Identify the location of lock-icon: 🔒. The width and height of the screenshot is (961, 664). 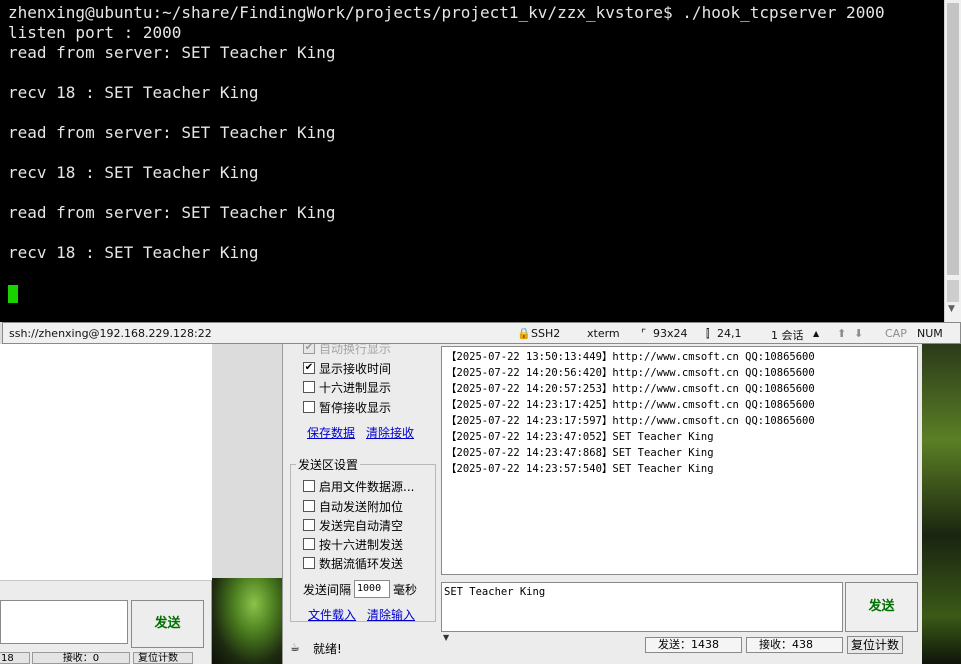
(524, 333).